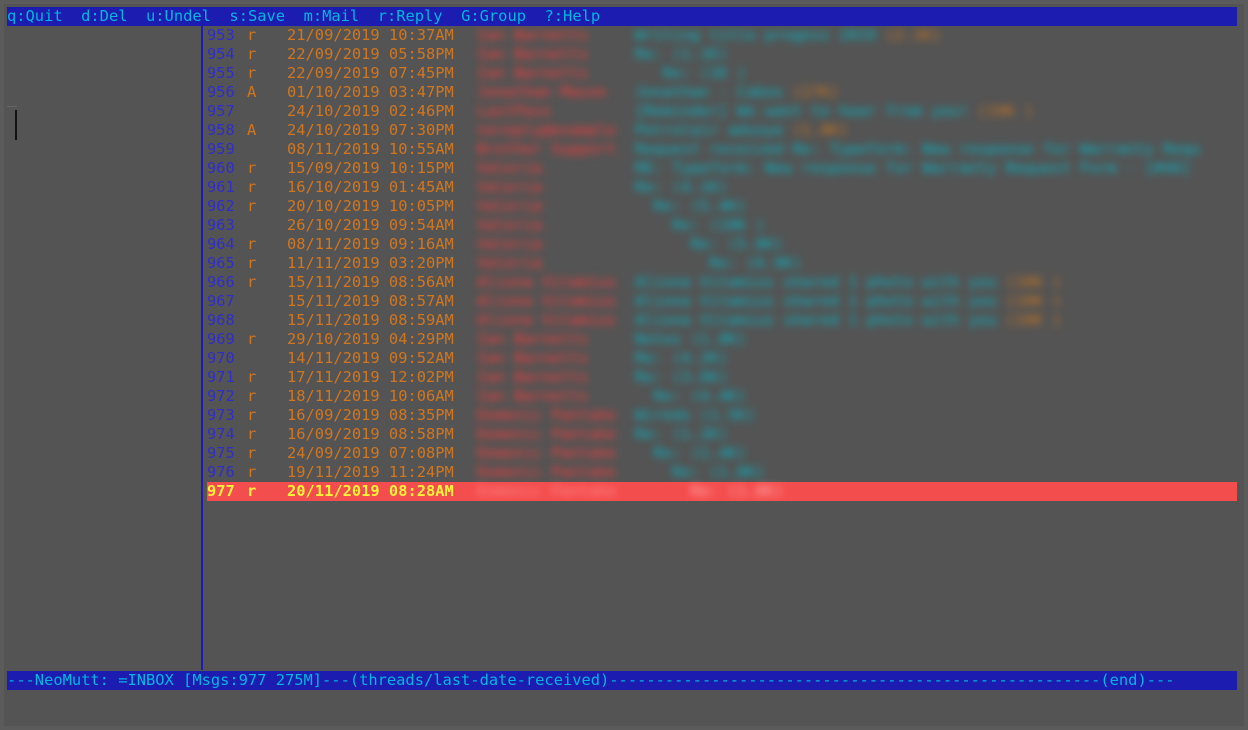 The width and height of the screenshot is (1248, 730). Describe the element at coordinates (573, 16) in the screenshot. I see `help-item: ?:Help` at that location.